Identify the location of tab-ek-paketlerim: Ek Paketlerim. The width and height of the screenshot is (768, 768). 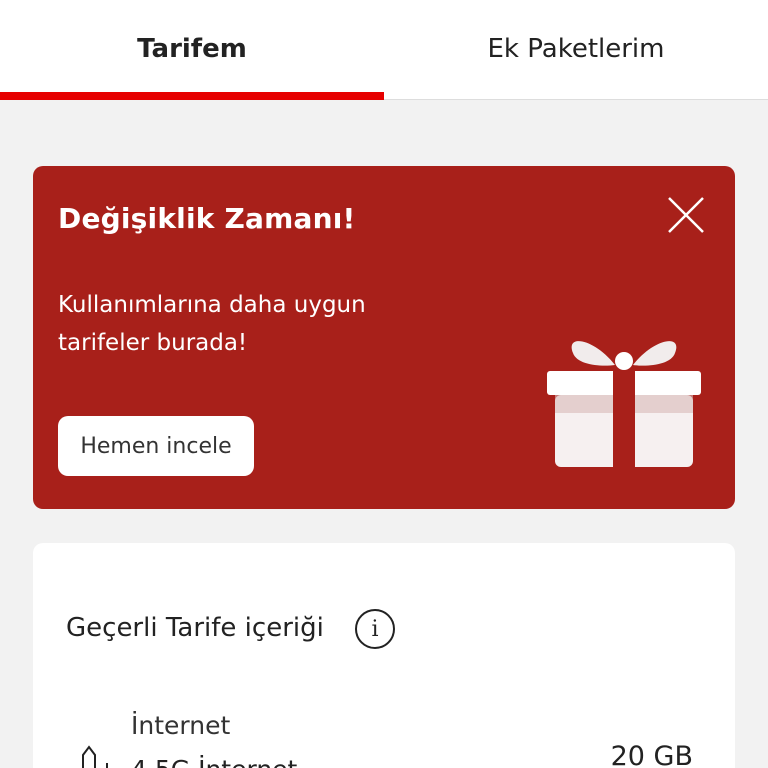
(576, 50).